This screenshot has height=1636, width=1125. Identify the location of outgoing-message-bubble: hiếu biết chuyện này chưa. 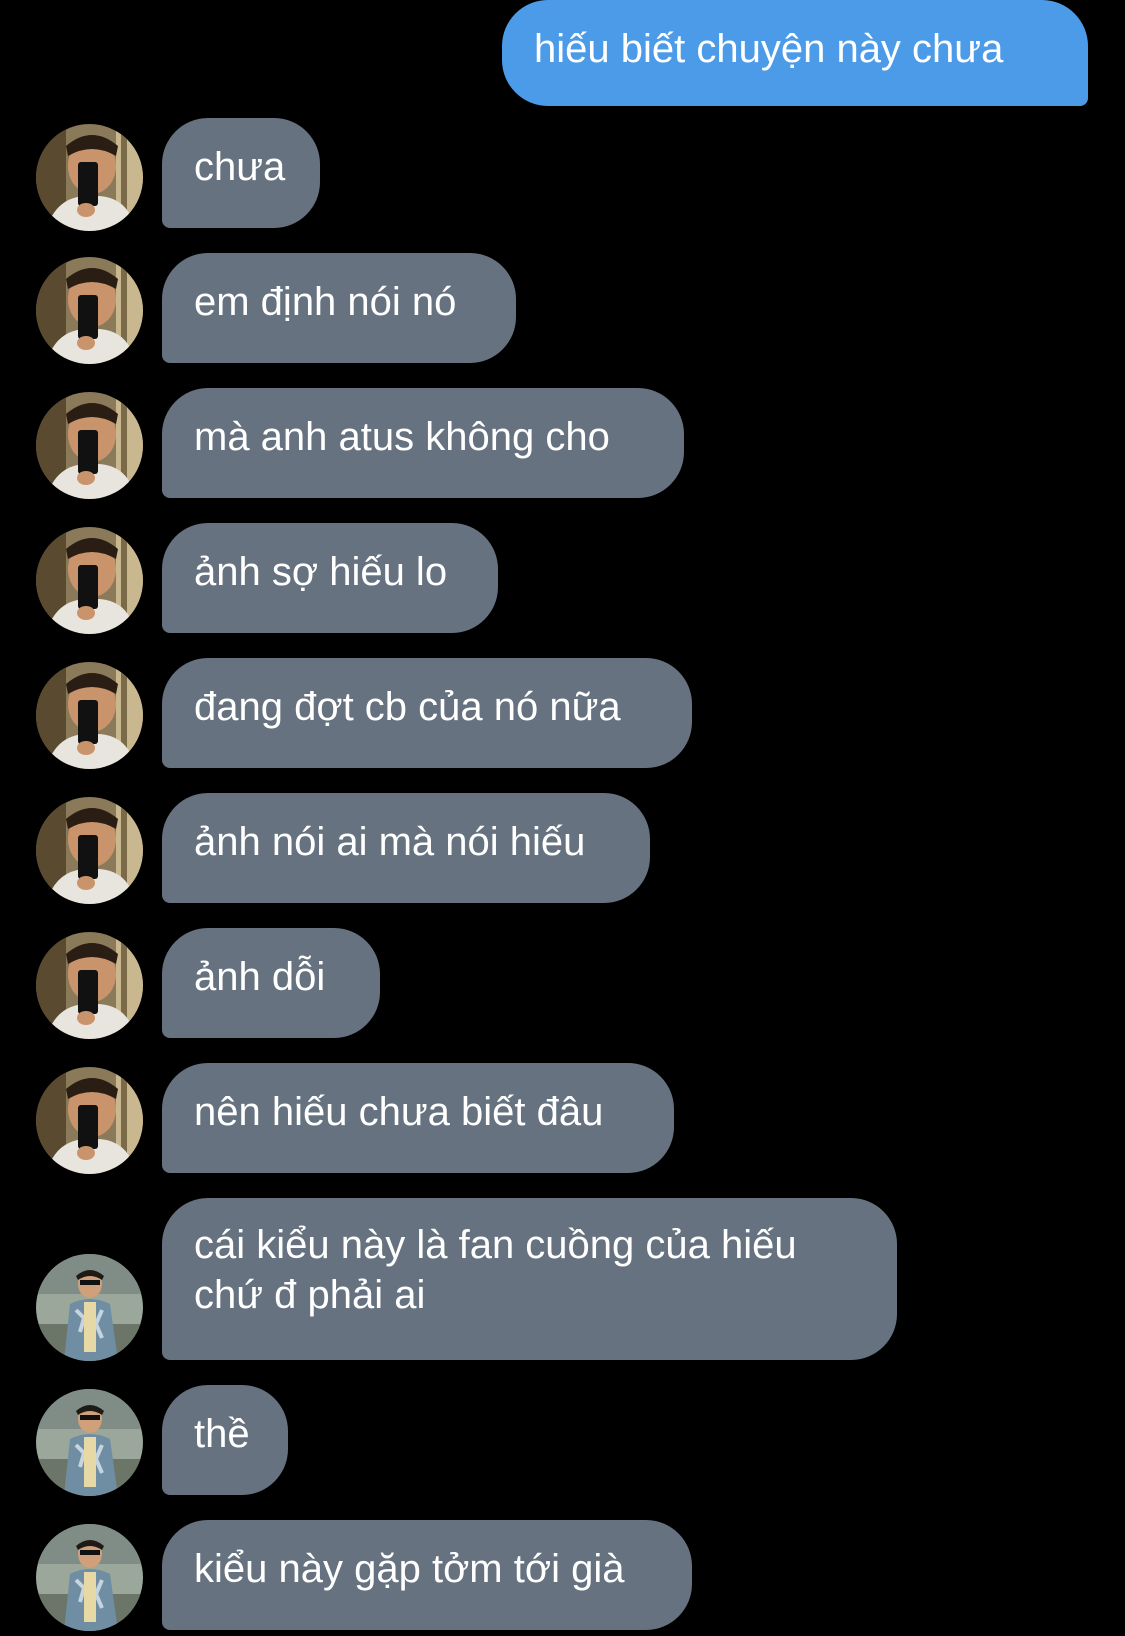
(795, 53).